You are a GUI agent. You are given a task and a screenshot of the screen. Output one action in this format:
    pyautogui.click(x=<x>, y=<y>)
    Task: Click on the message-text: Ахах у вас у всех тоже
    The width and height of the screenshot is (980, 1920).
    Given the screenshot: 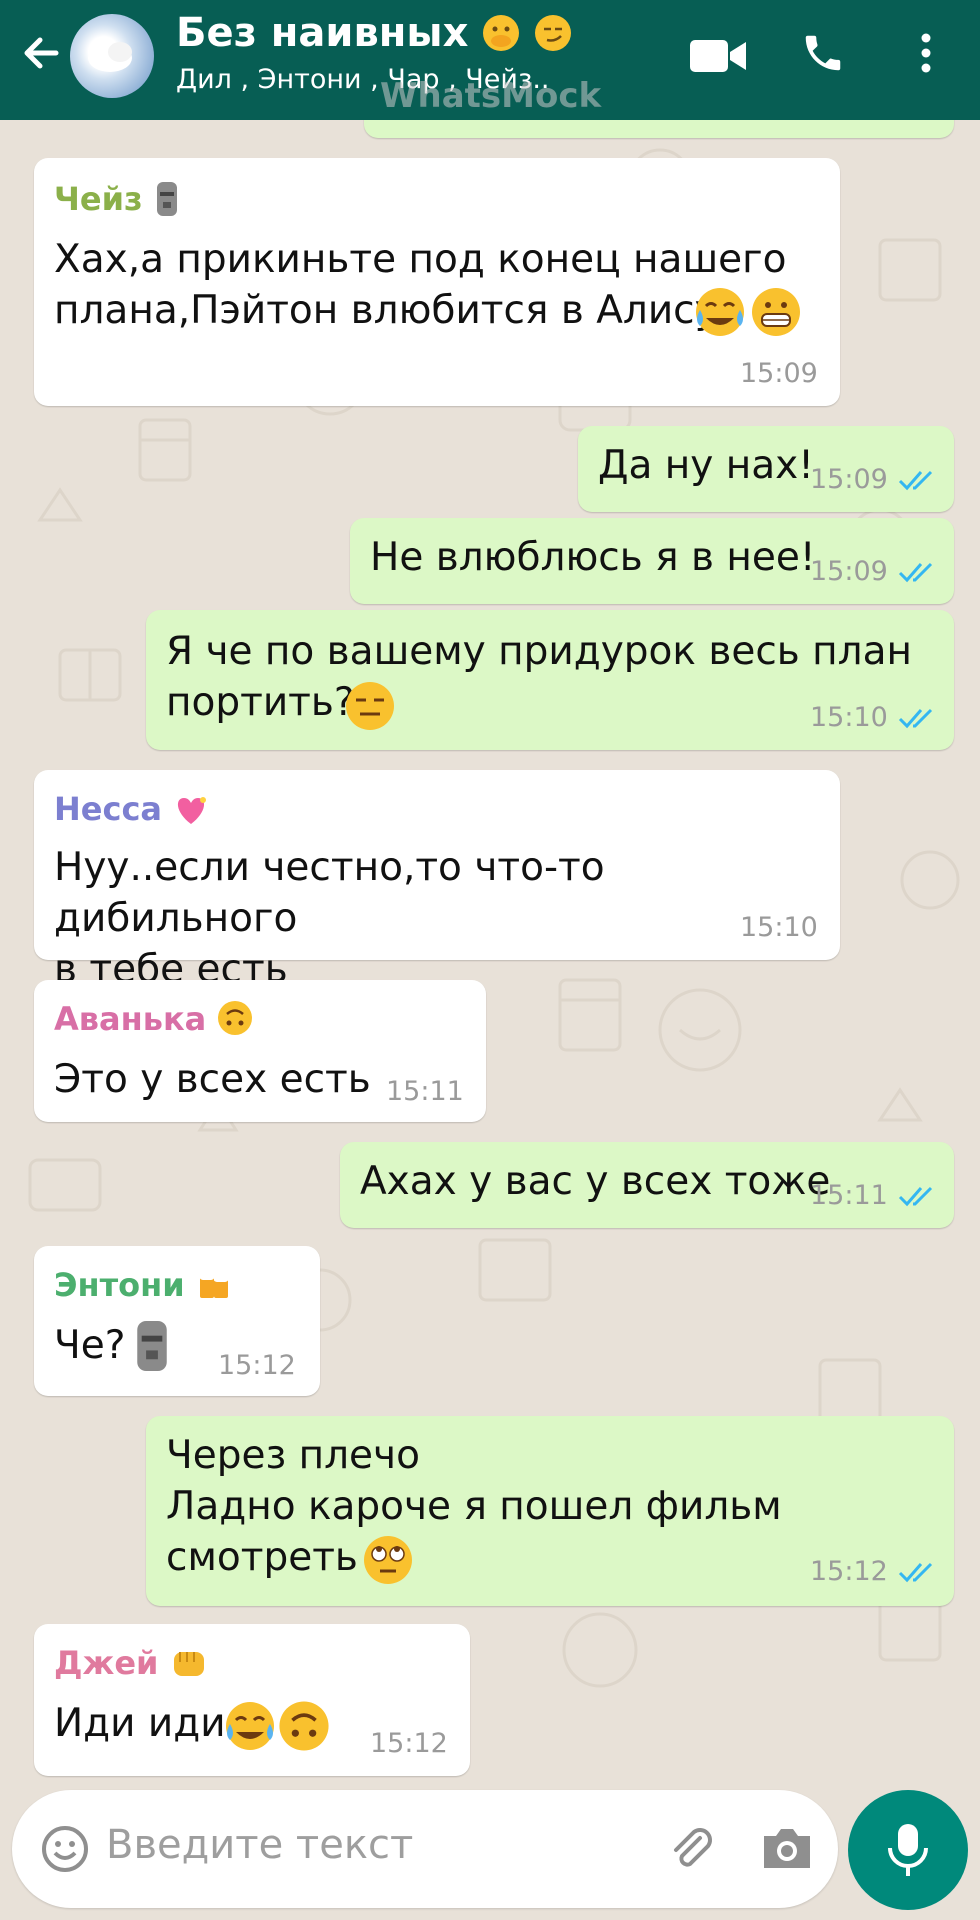 What is the action you would take?
    pyautogui.click(x=595, y=1181)
    